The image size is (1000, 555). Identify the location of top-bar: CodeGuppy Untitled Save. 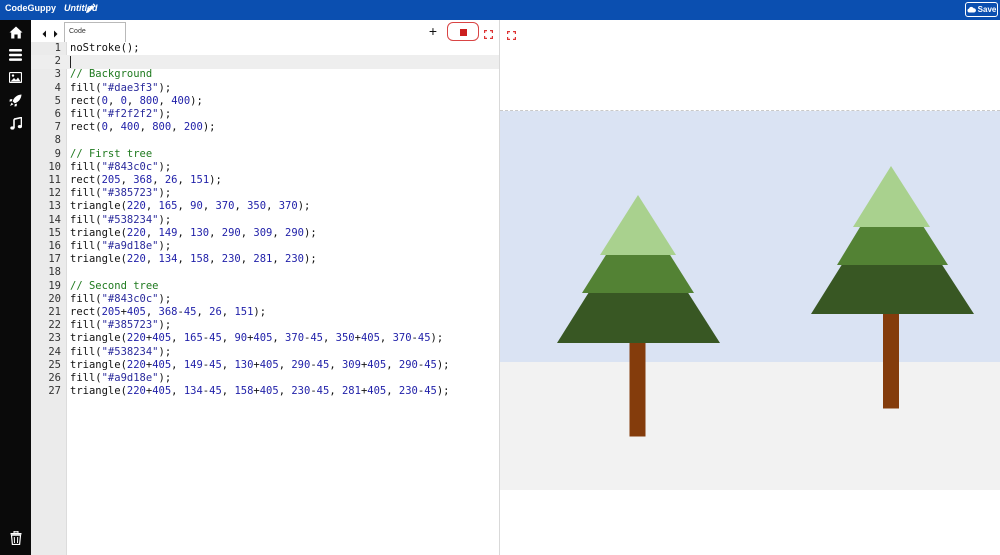
(500, 10).